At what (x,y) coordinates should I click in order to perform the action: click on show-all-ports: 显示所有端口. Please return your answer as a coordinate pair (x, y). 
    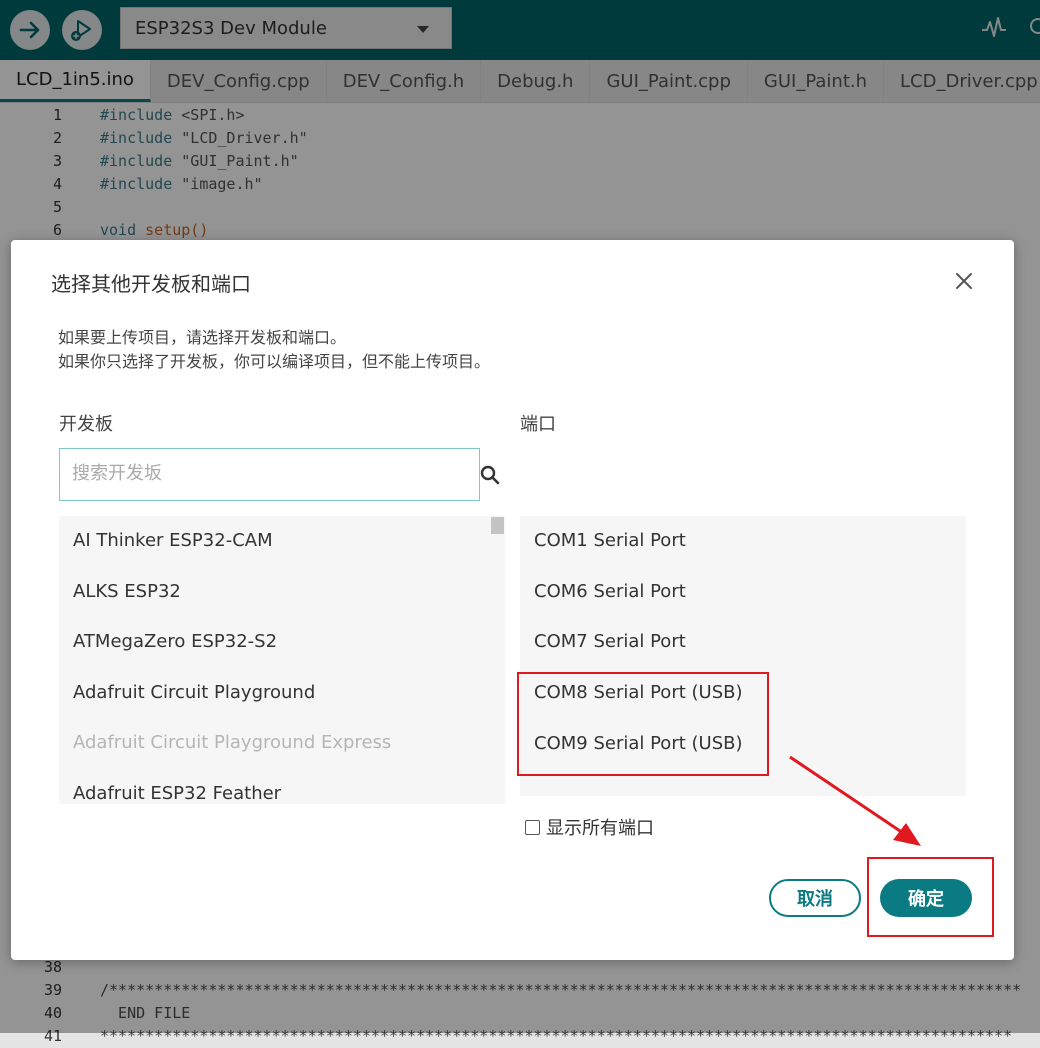
    Looking at the image, I should click on (589, 827).